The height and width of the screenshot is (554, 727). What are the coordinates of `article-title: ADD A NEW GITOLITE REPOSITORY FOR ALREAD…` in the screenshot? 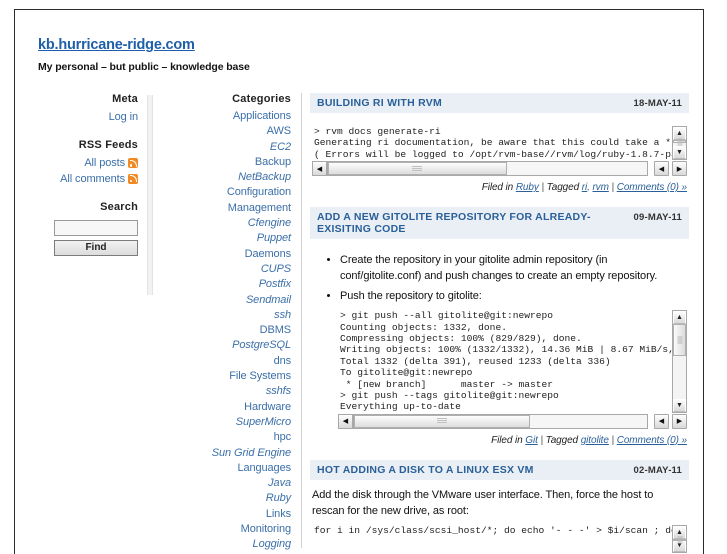 It's located at (471, 223).